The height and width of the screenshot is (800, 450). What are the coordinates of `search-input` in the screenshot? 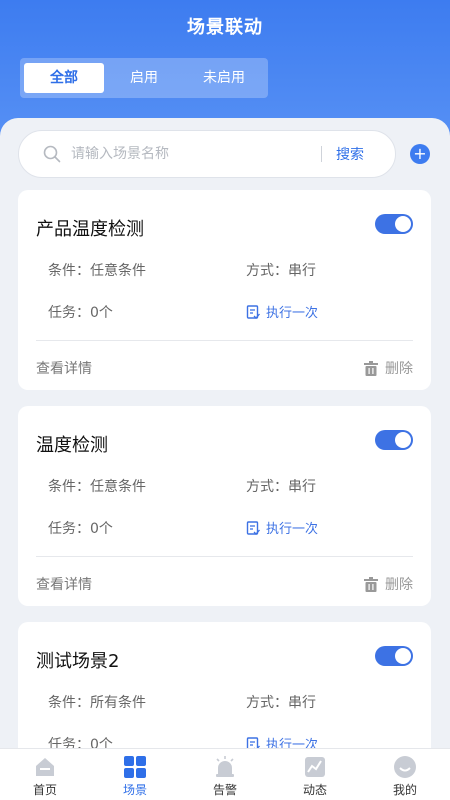 It's located at (191, 154).